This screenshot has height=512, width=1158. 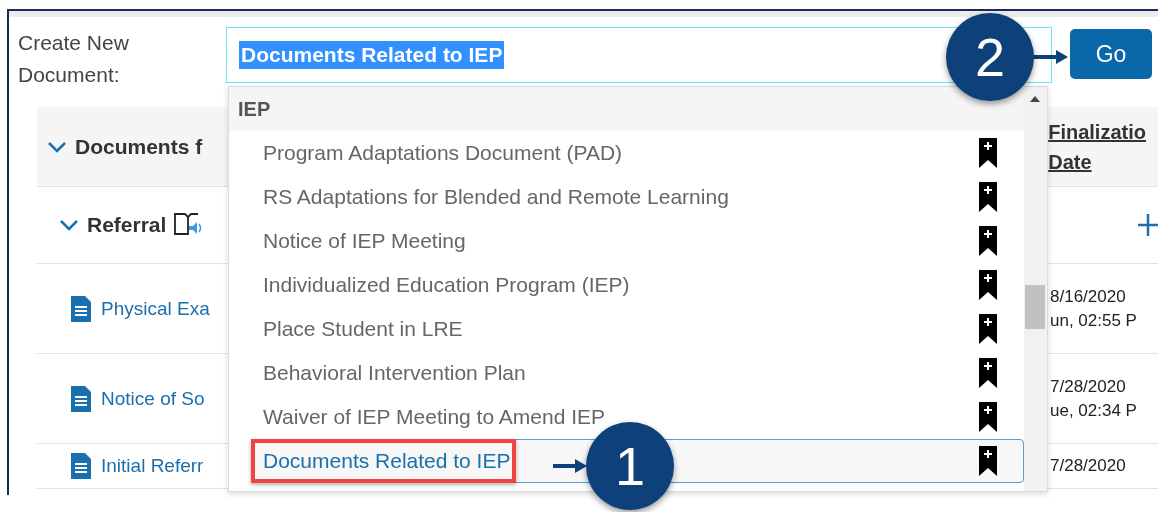 I want to click on document-link: Initial Referr, so click(x=152, y=466).